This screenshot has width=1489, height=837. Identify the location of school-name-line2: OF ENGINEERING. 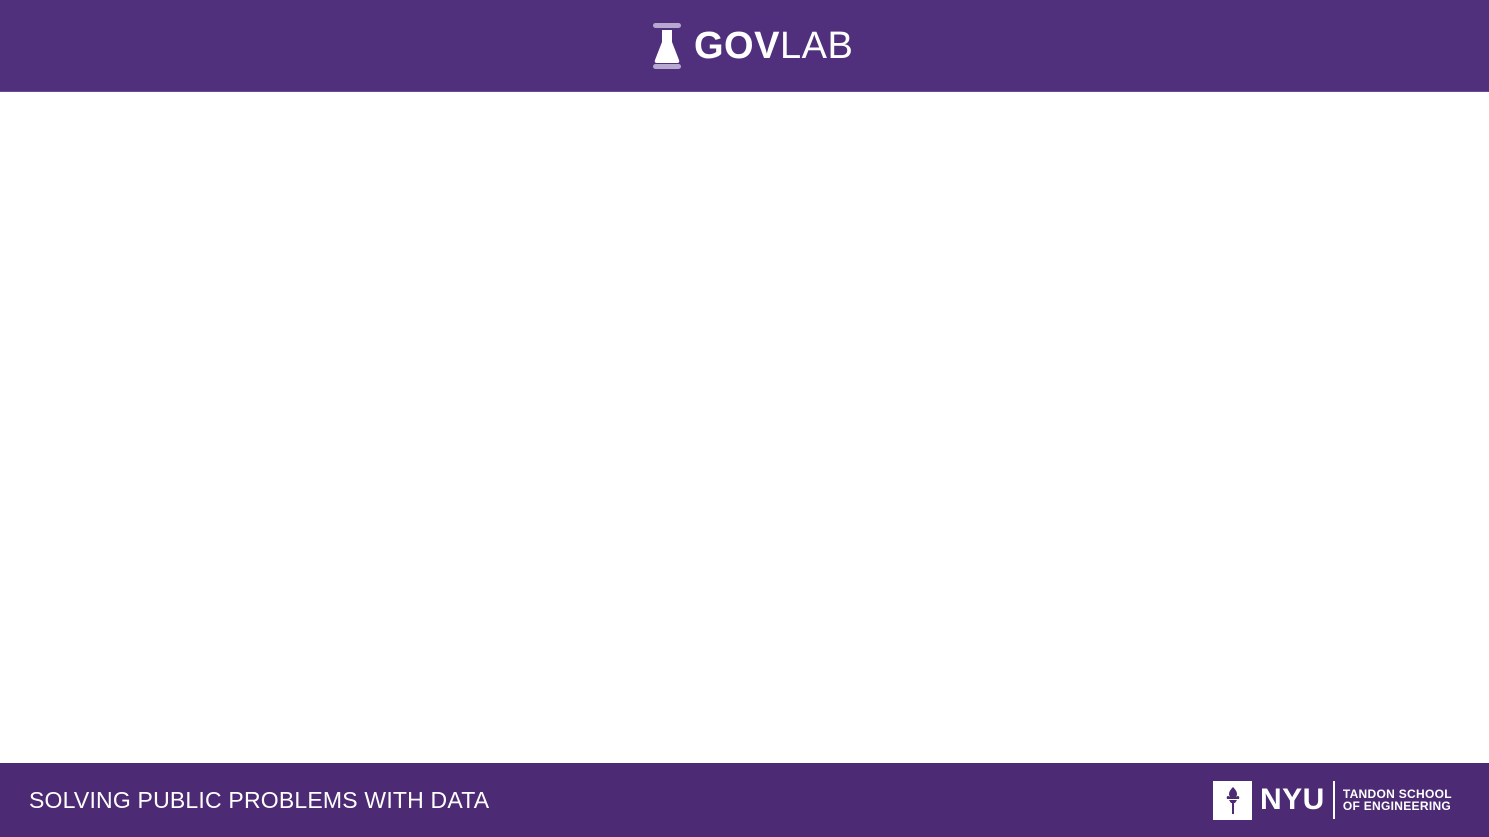
(1397, 806).